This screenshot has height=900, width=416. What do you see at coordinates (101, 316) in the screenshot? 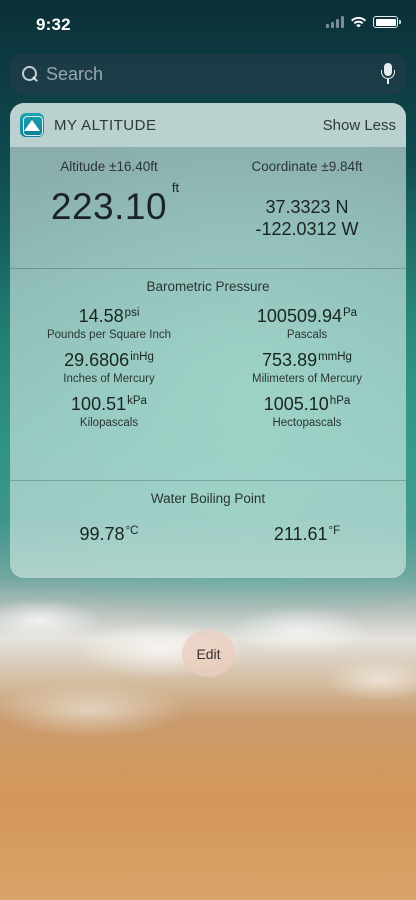
I see `psi-value: 14.58` at bounding box center [101, 316].